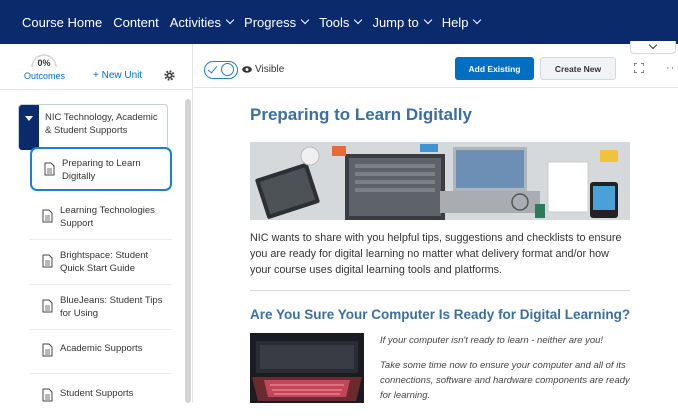  Describe the element at coordinates (395, 22) in the screenshot. I see `nav-jump-to-label: Jump to` at that location.